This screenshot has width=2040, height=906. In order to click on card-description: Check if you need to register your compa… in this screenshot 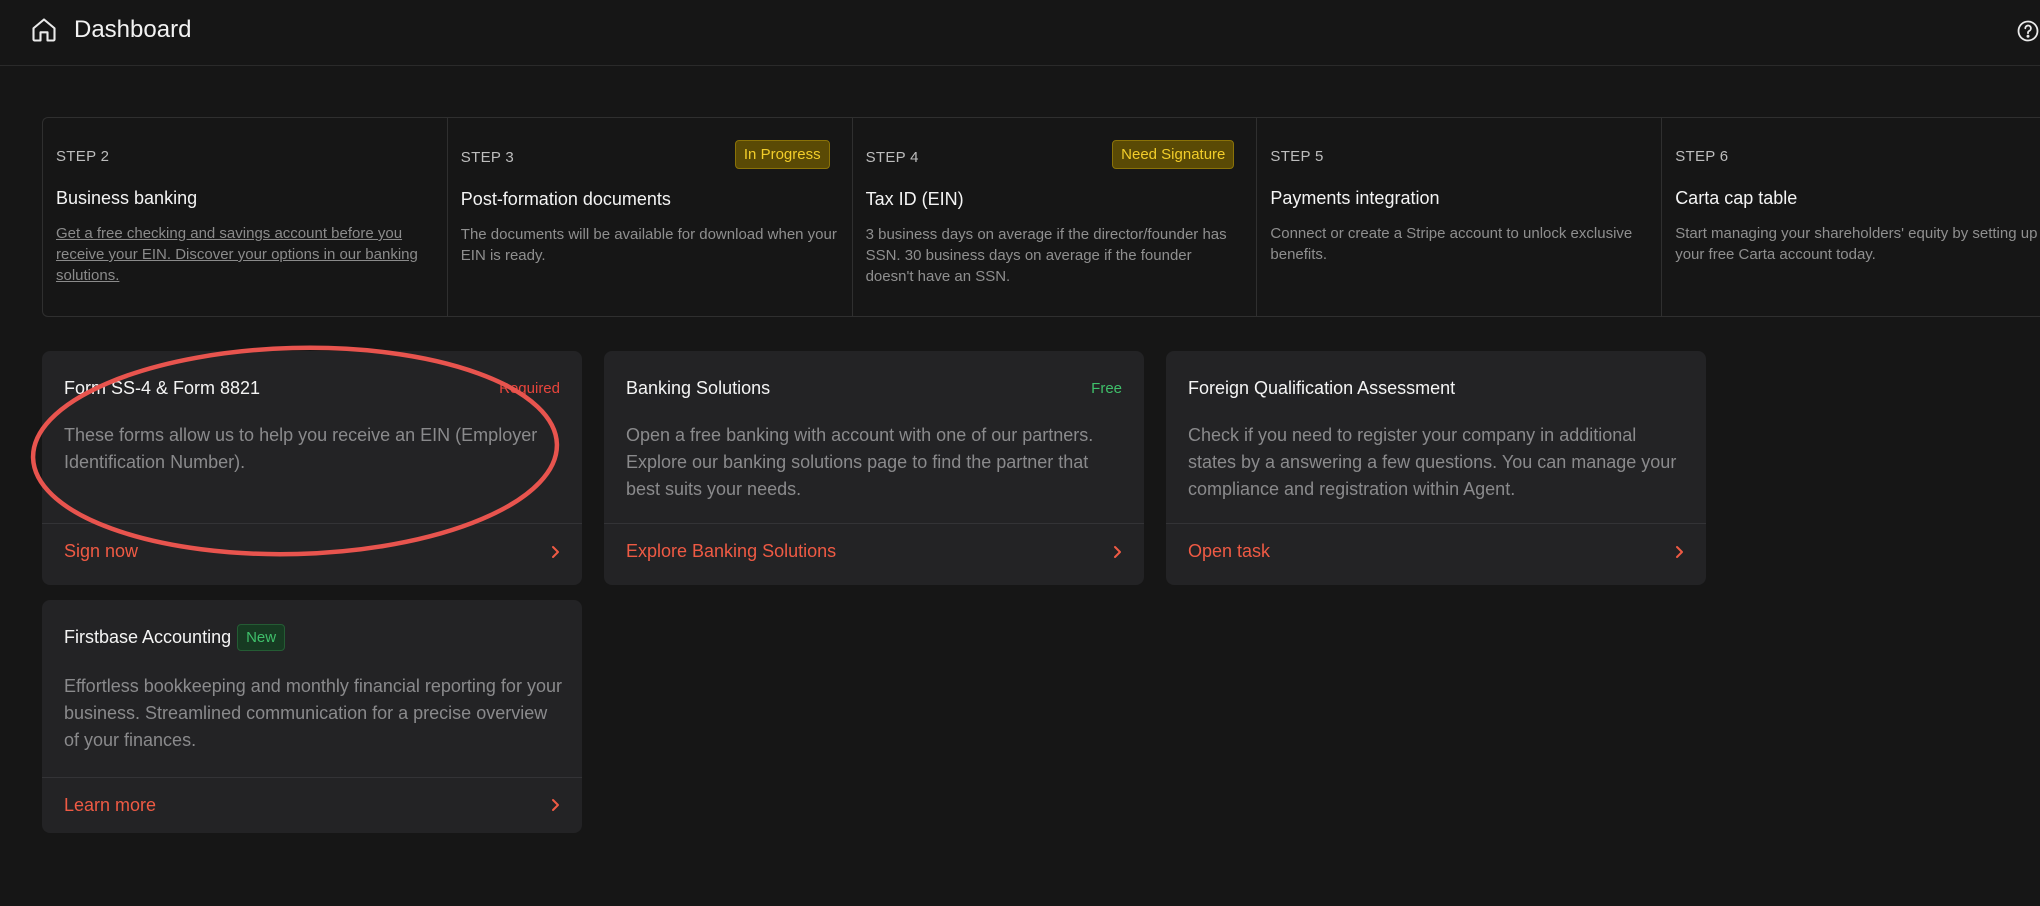, I will do `click(1432, 462)`.